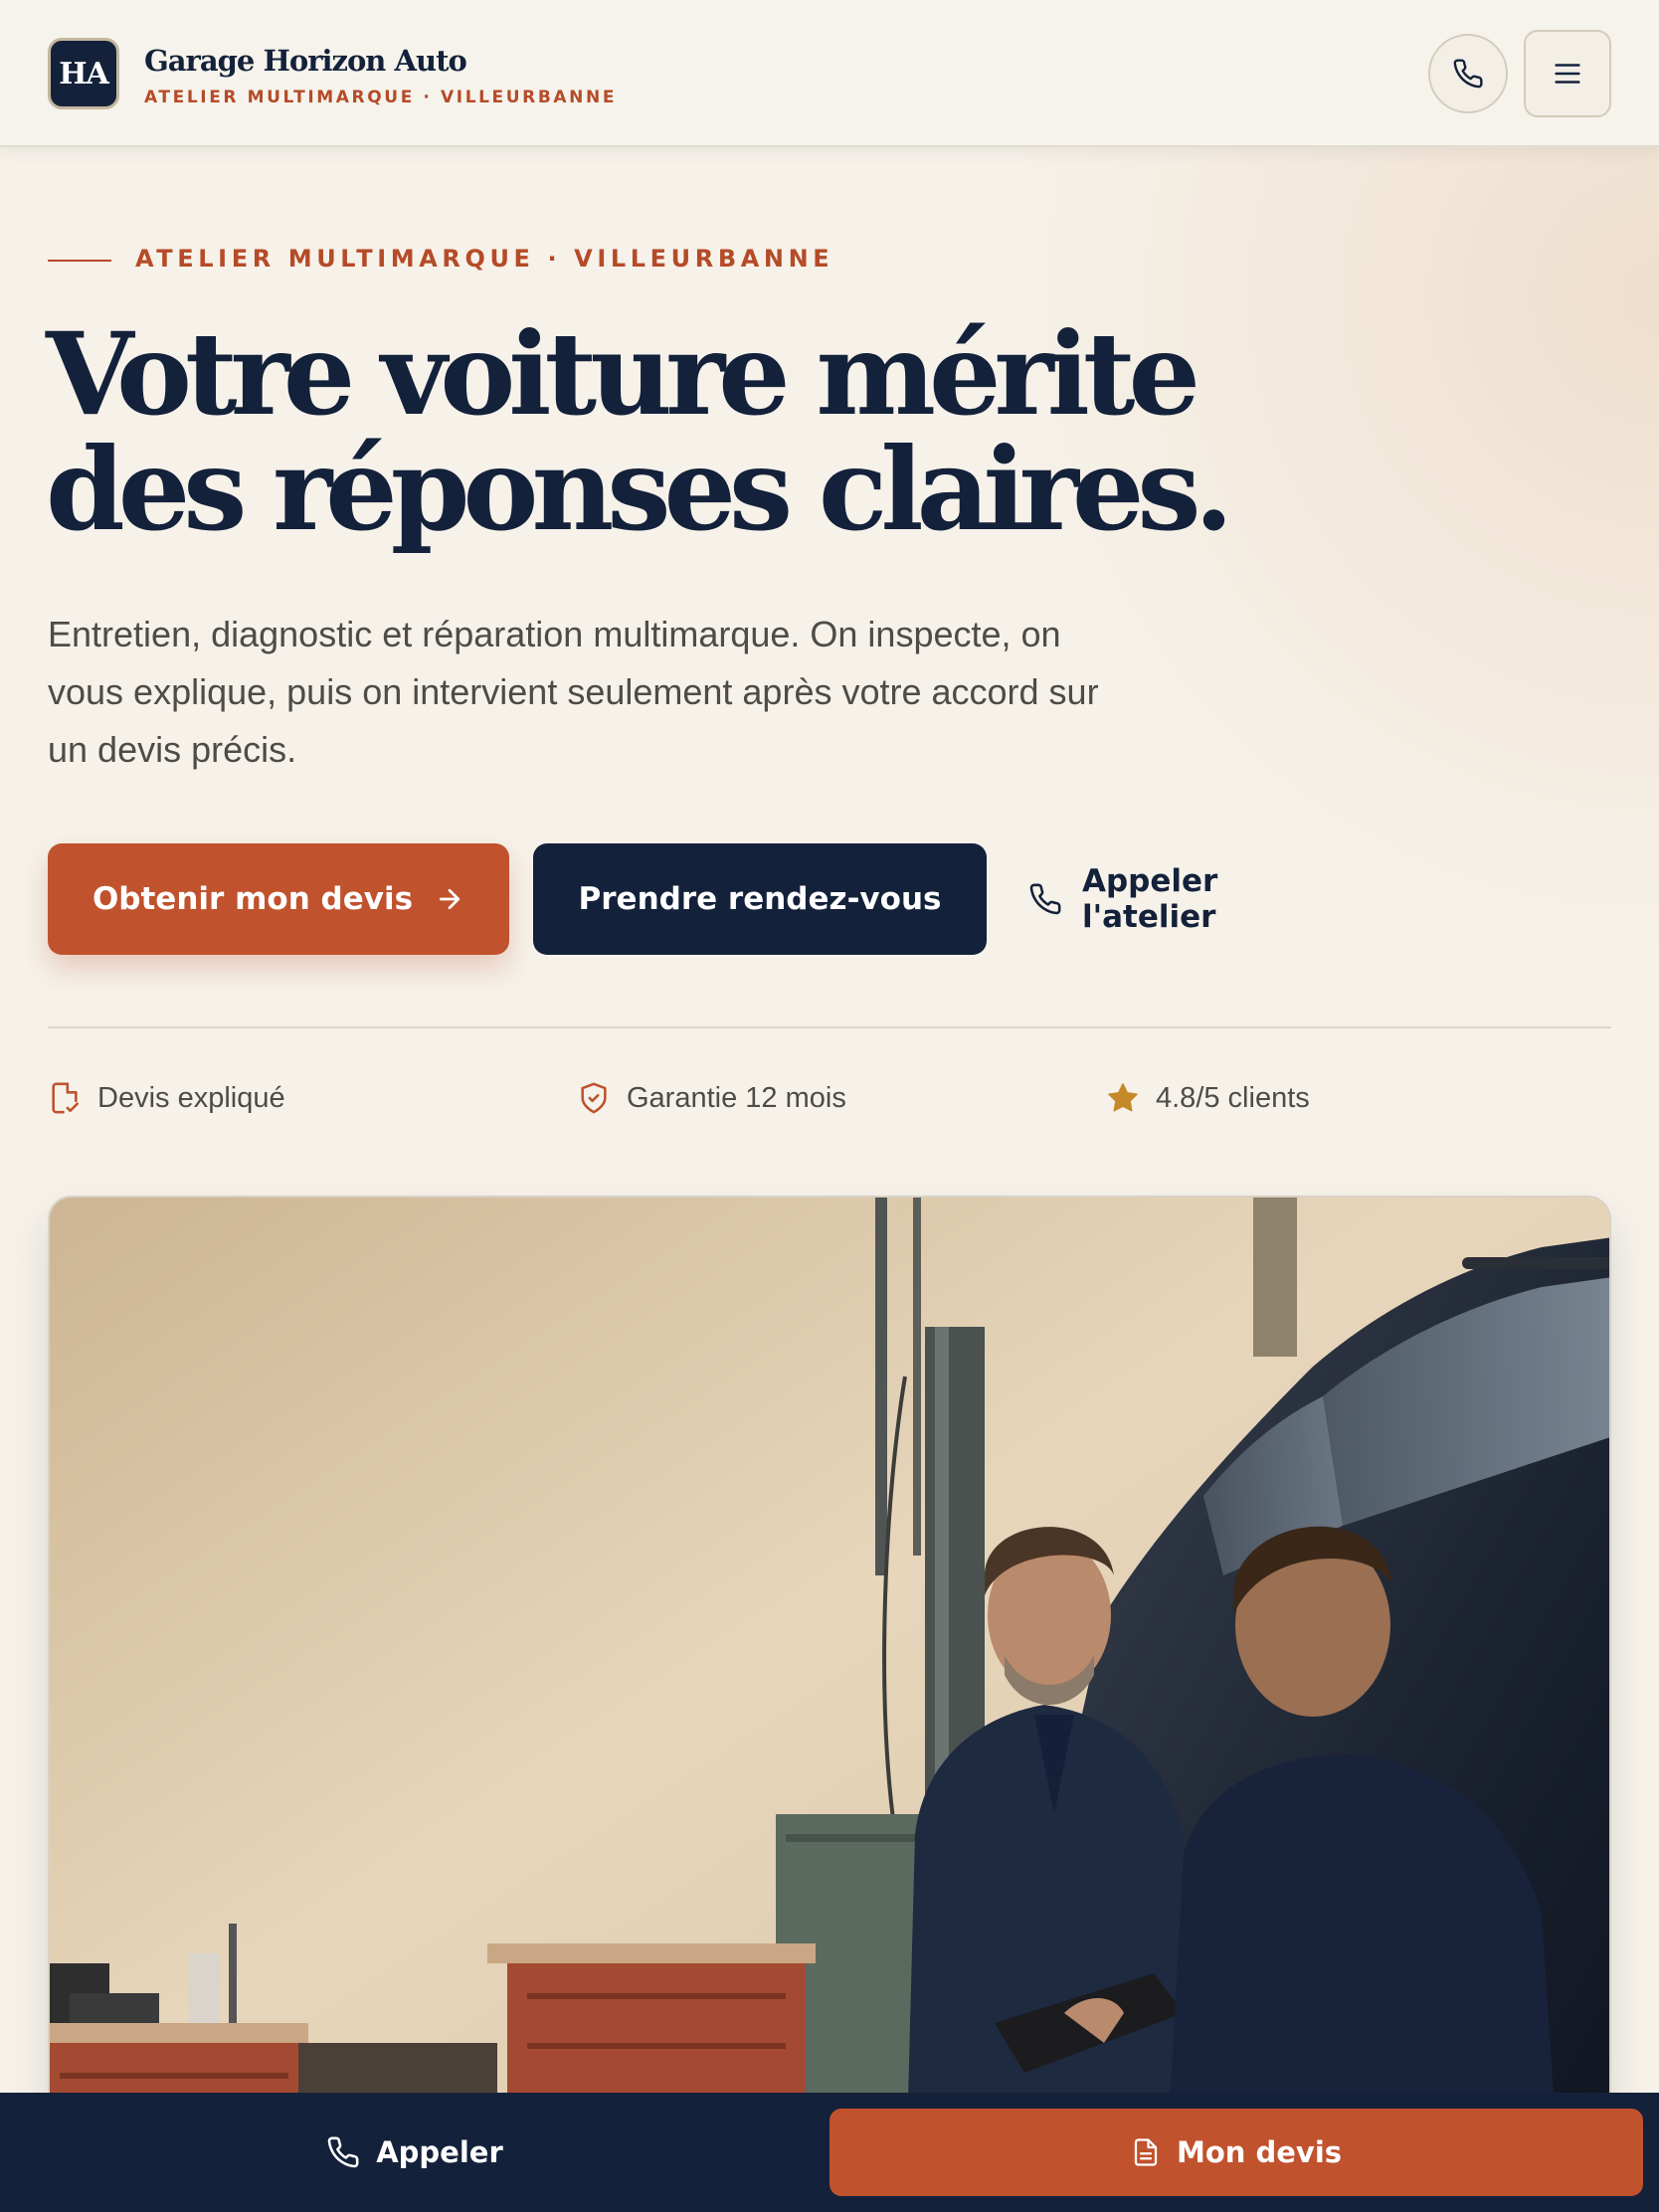 The height and width of the screenshot is (2212, 1659). I want to click on section-divider, so click(829, 1027).